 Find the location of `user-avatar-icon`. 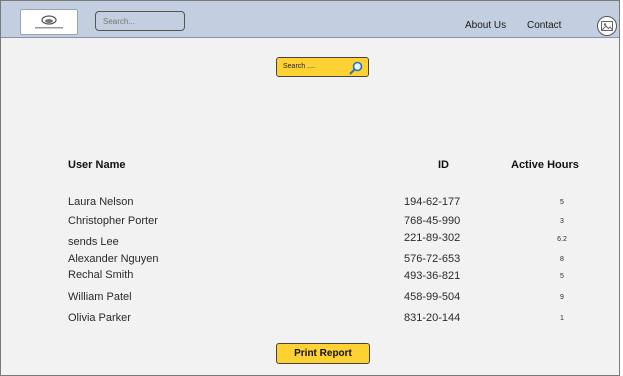

user-avatar-icon is located at coordinates (607, 26).